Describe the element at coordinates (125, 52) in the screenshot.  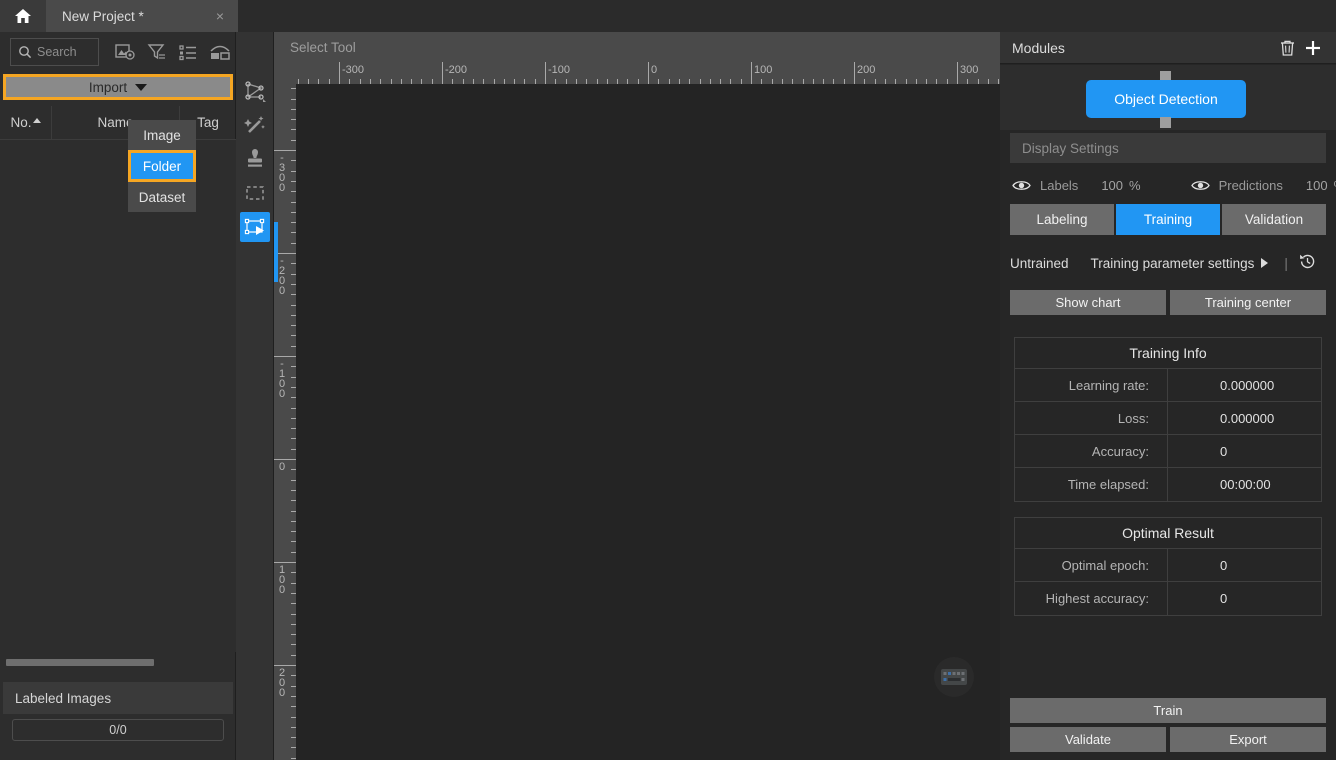
I see `image-settings-icon` at that location.